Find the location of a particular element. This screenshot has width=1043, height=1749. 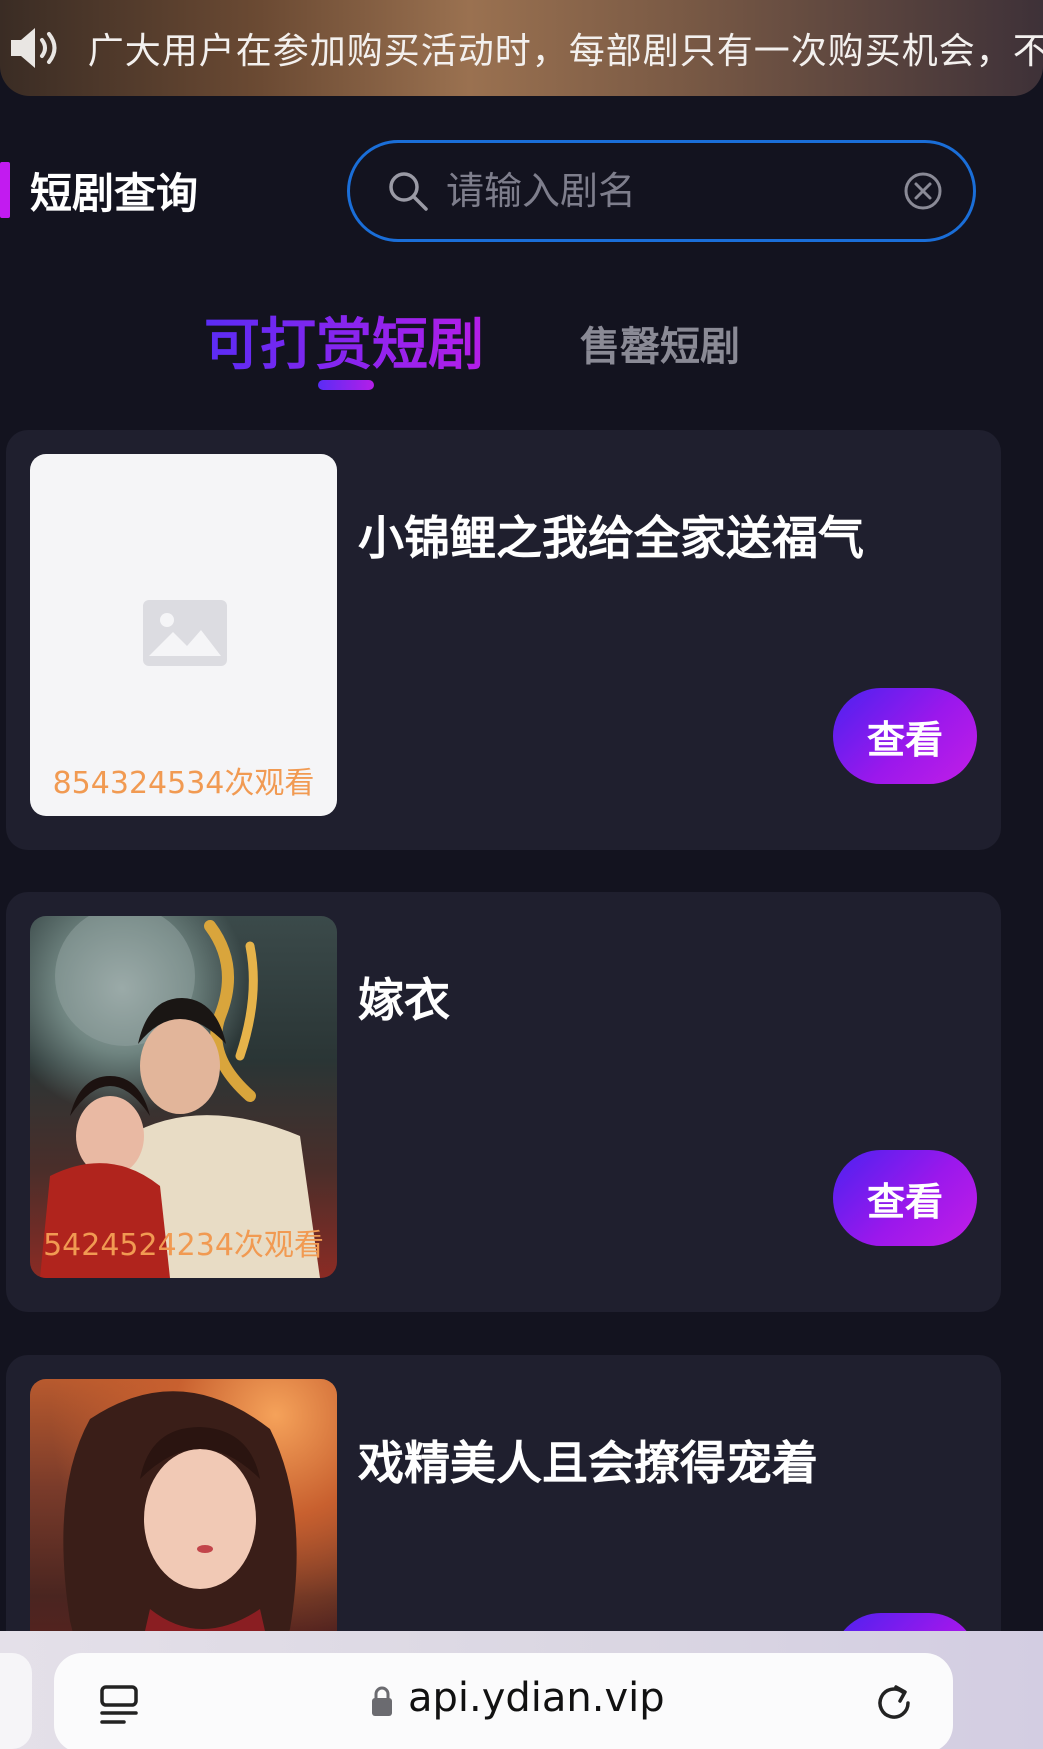

lock-icon is located at coordinates (382, 1701).